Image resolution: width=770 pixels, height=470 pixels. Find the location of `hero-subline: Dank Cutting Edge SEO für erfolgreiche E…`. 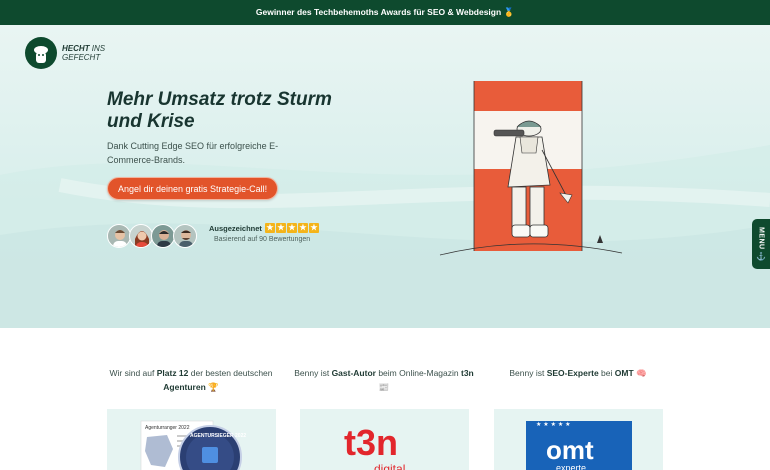

hero-subline: Dank Cutting Edge SEO für erfolgreiche E… is located at coordinates (193, 153).